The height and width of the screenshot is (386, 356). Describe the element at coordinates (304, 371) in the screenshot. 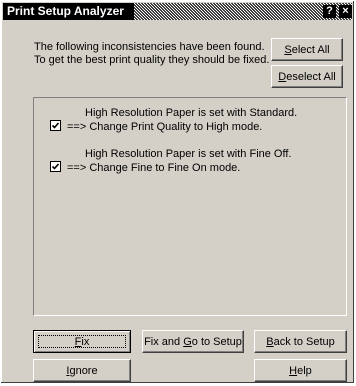

I see `help-label: elp` at that location.